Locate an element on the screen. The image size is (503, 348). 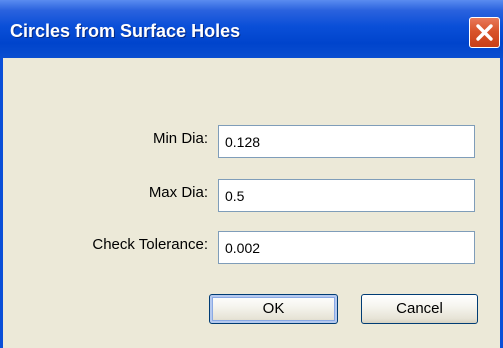
close-icon is located at coordinates (484, 32).